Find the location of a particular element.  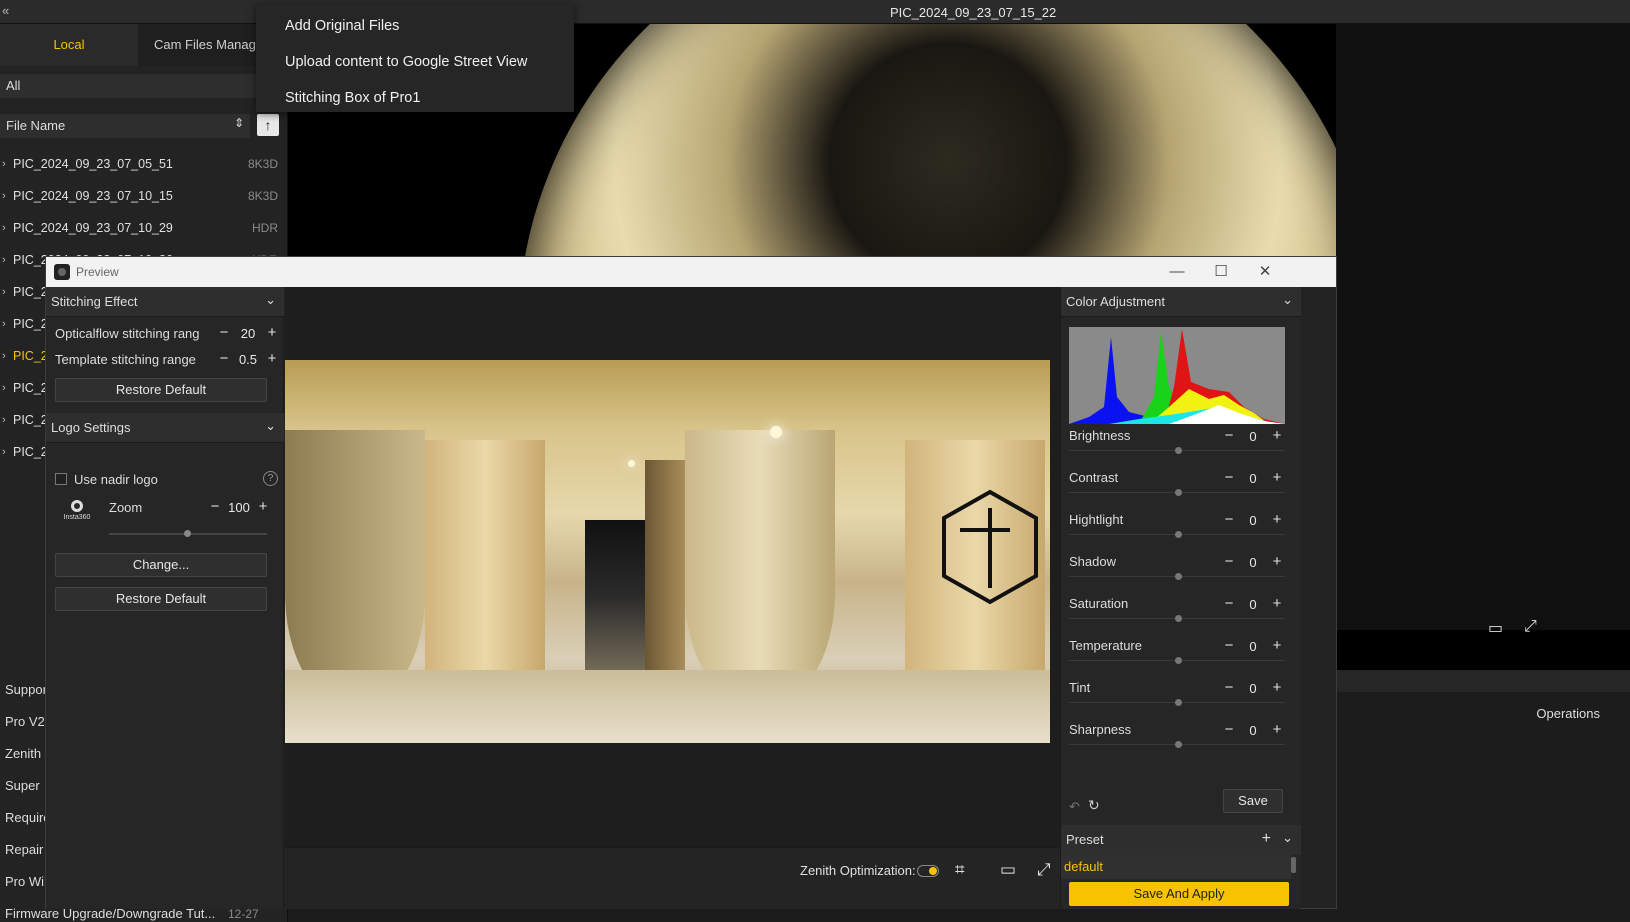

shadow-stepper: −0 + is located at coordinates (1253, 563).